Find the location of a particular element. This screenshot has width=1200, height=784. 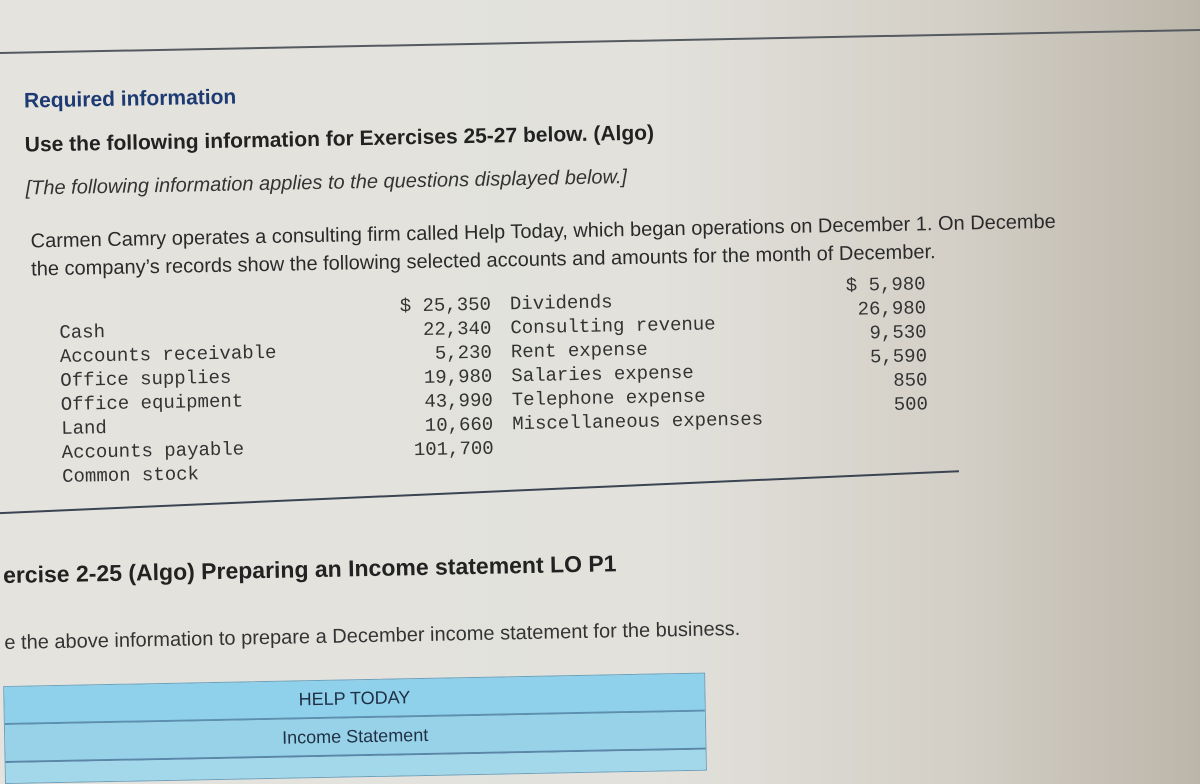

right-account-amounts: $ 5,980 26,980 9,530 5,590 850 500 is located at coordinates (867, 345).